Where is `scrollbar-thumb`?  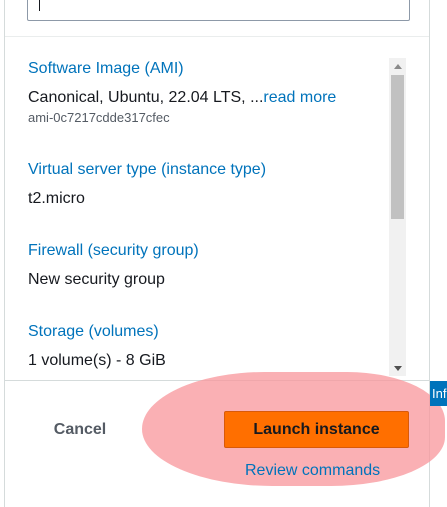
scrollbar-thumb is located at coordinates (397, 147).